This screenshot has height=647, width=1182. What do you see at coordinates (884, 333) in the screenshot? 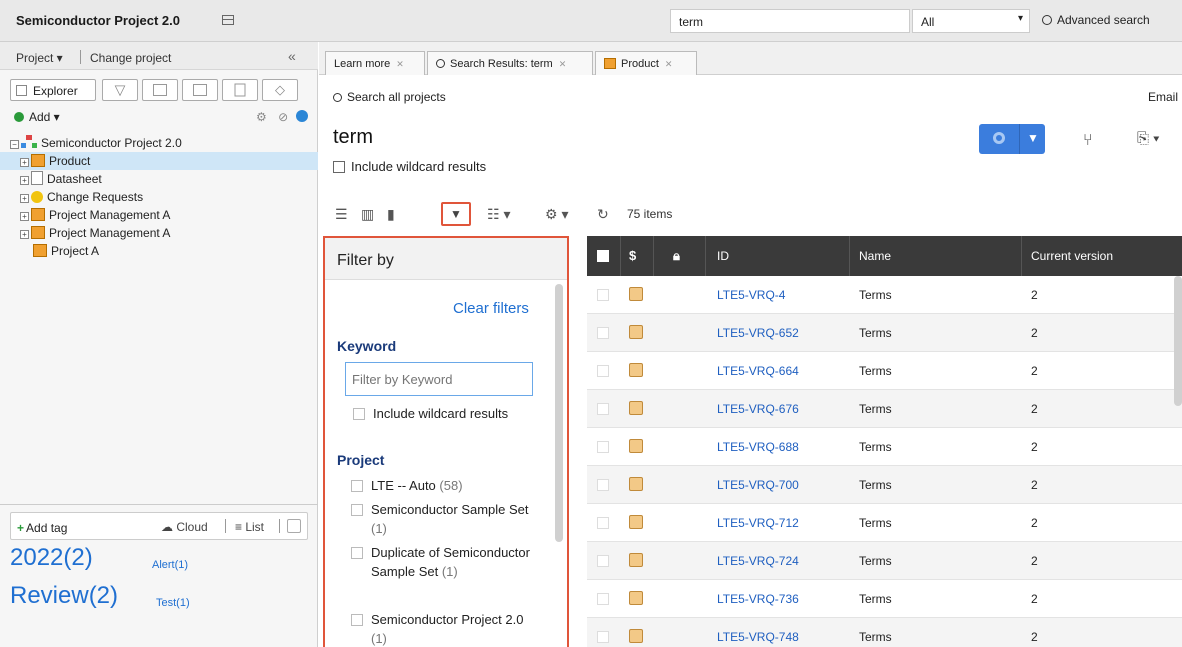
I see `table-row: LTE5-VRQ-652 Terms 2` at bounding box center [884, 333].